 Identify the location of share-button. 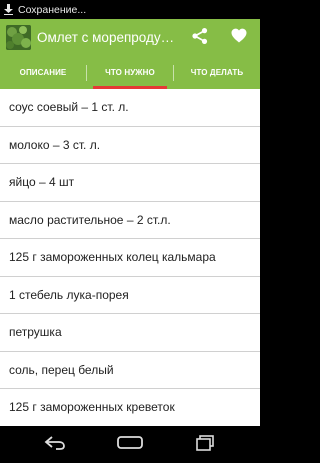
(200, 38).